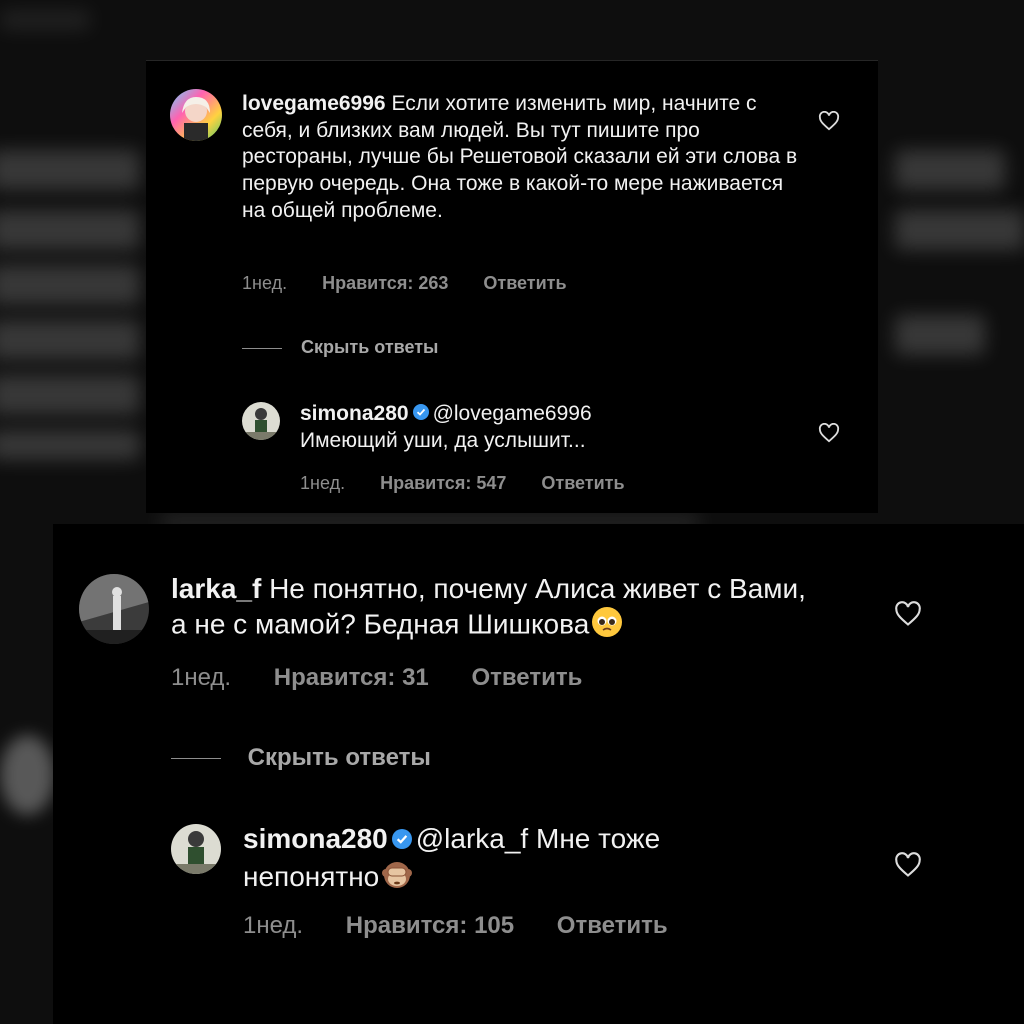 The width and height of the screenshot is (1024, 1024). What do you see at coordinates (523, 860) in the screenshot?
I see `reply-text: simona280 @larka_f Мне тоже непонятно` at bounding box center [523, 860].